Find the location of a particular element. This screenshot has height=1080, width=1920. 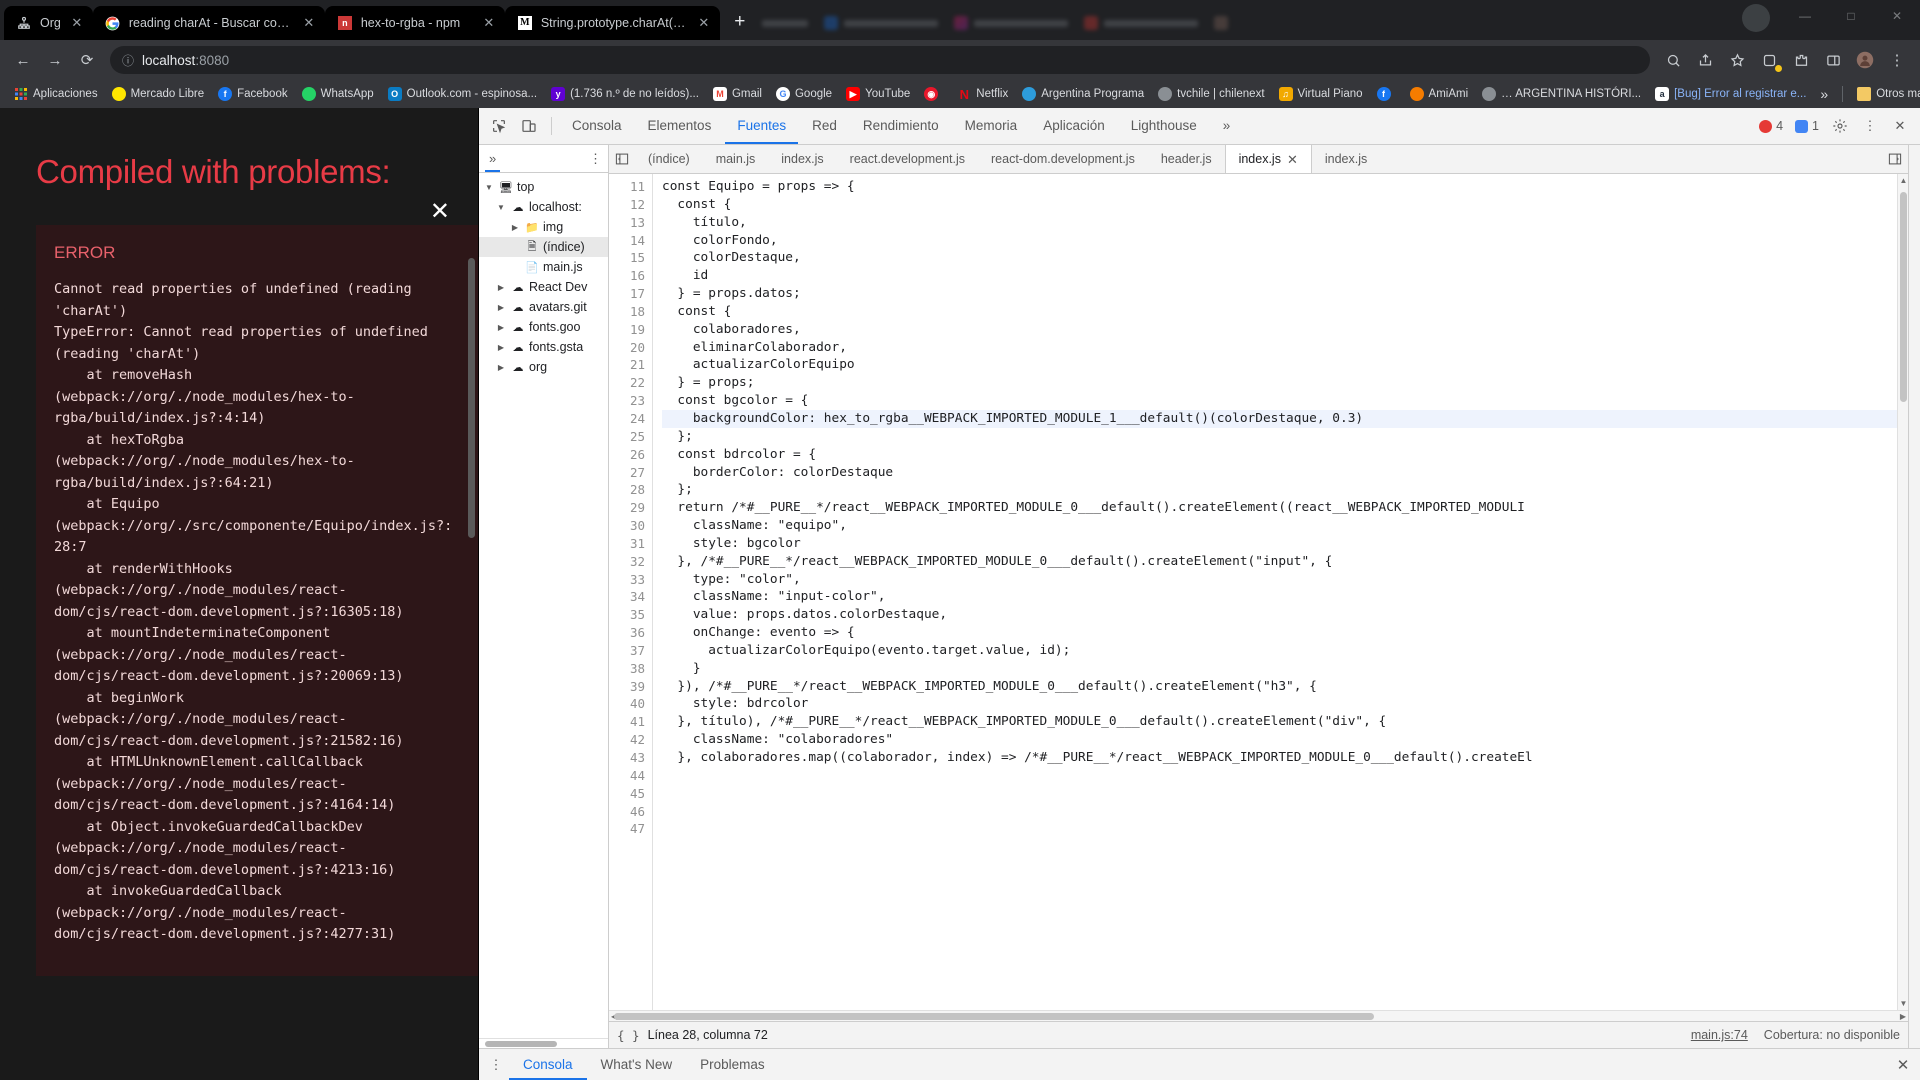

tab-red: Red is located at coordinates (824, 126).